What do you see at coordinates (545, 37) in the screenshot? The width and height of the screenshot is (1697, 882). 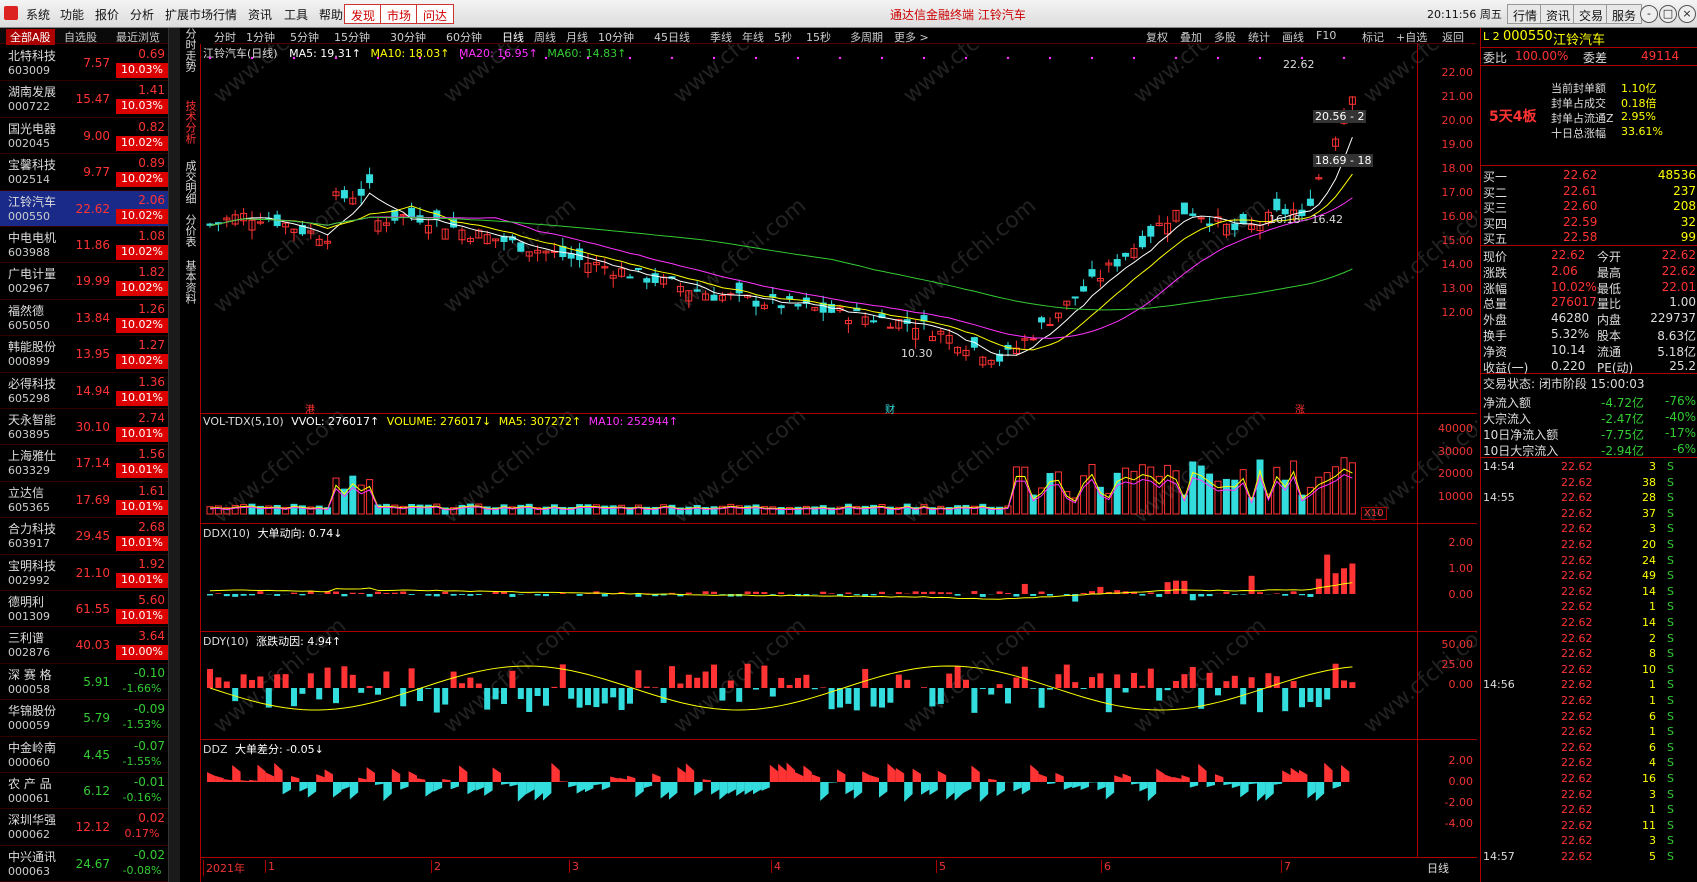 I see `period-7: 周线` at bounding box center [545, 37].